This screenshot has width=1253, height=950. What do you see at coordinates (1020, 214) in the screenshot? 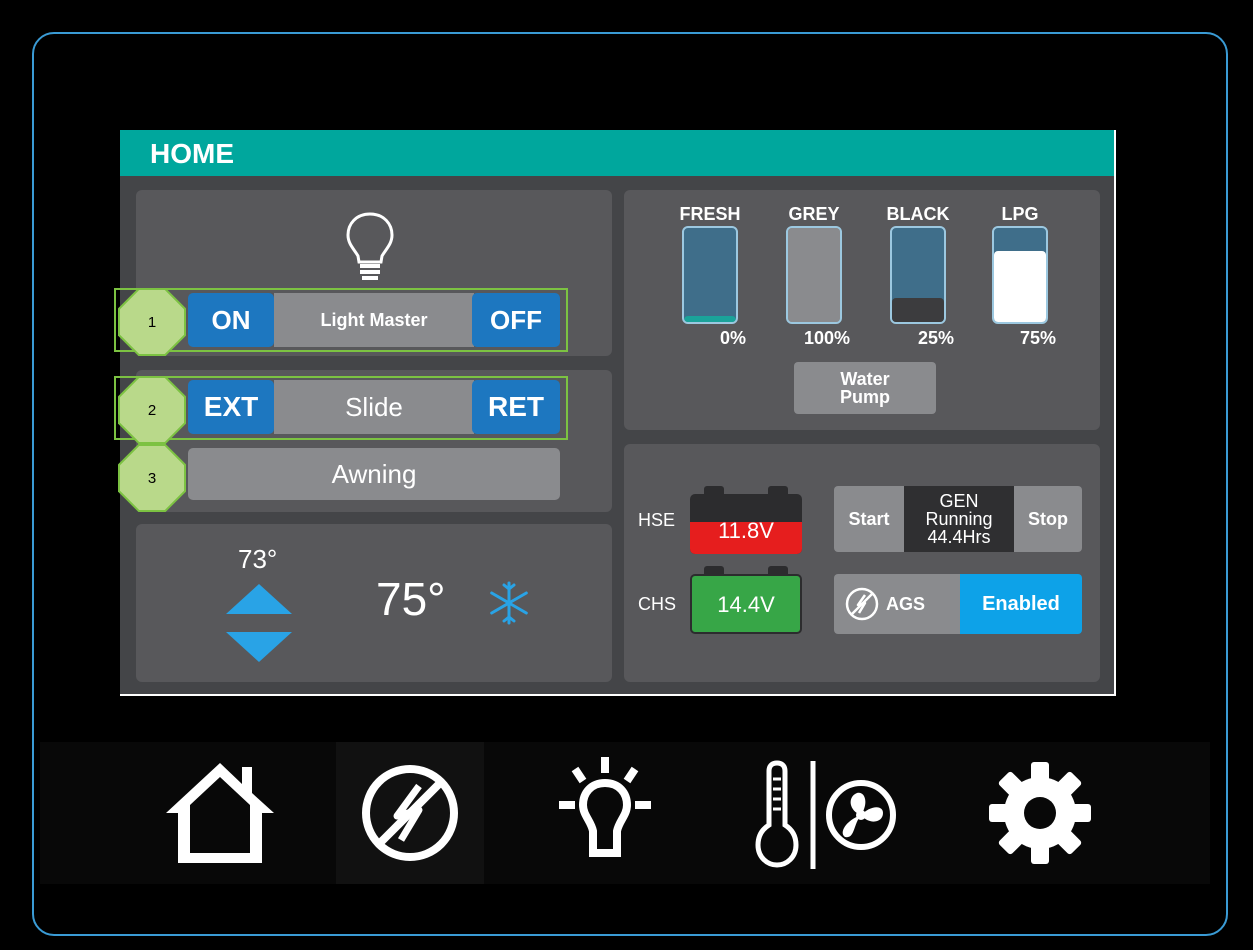
I see `tank-label-lpg: LPG` at bounding box center [1020, 214].